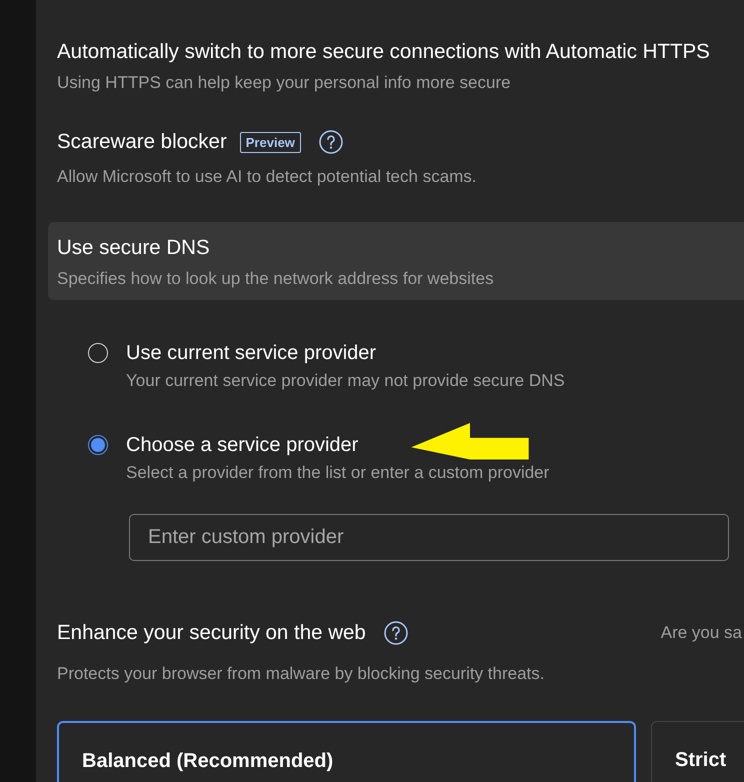 Image resolution: width=744 pixels, height=782 pixels. I want to click on side-text: Are you sa, so click(701, 633).